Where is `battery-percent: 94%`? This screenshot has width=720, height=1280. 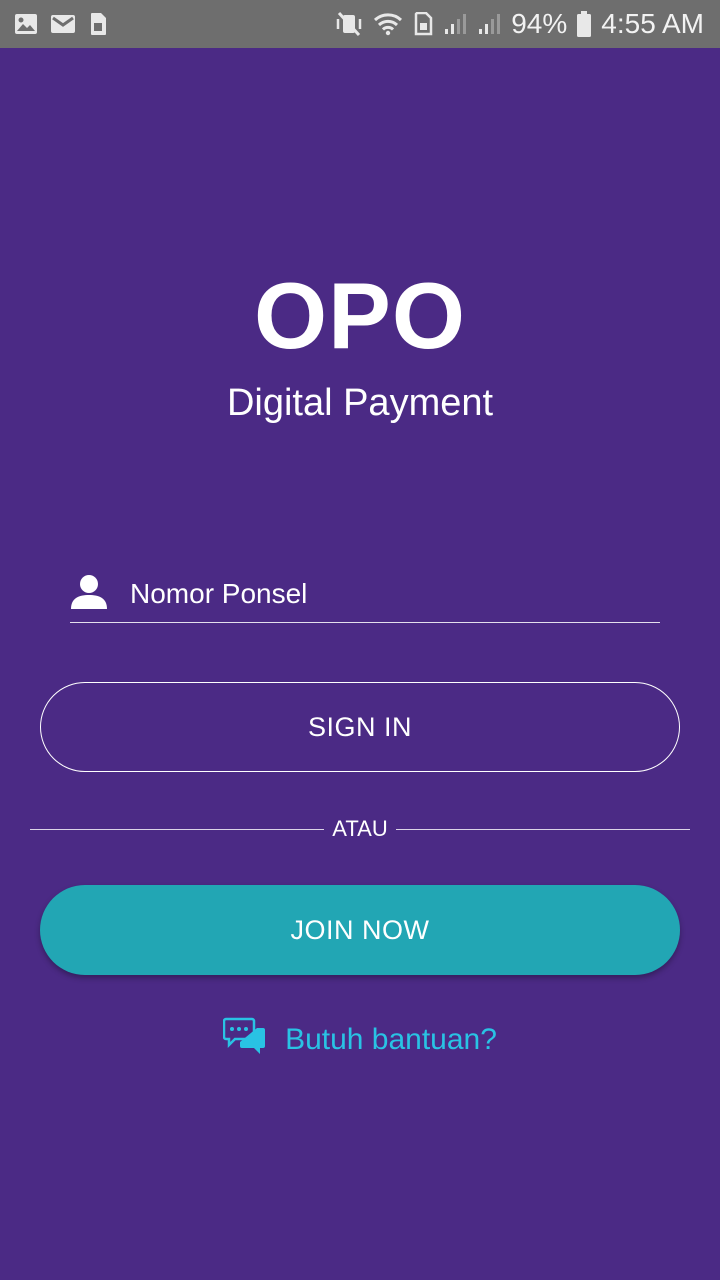 battery-percent: 94% is located at coordinates (539, 23).